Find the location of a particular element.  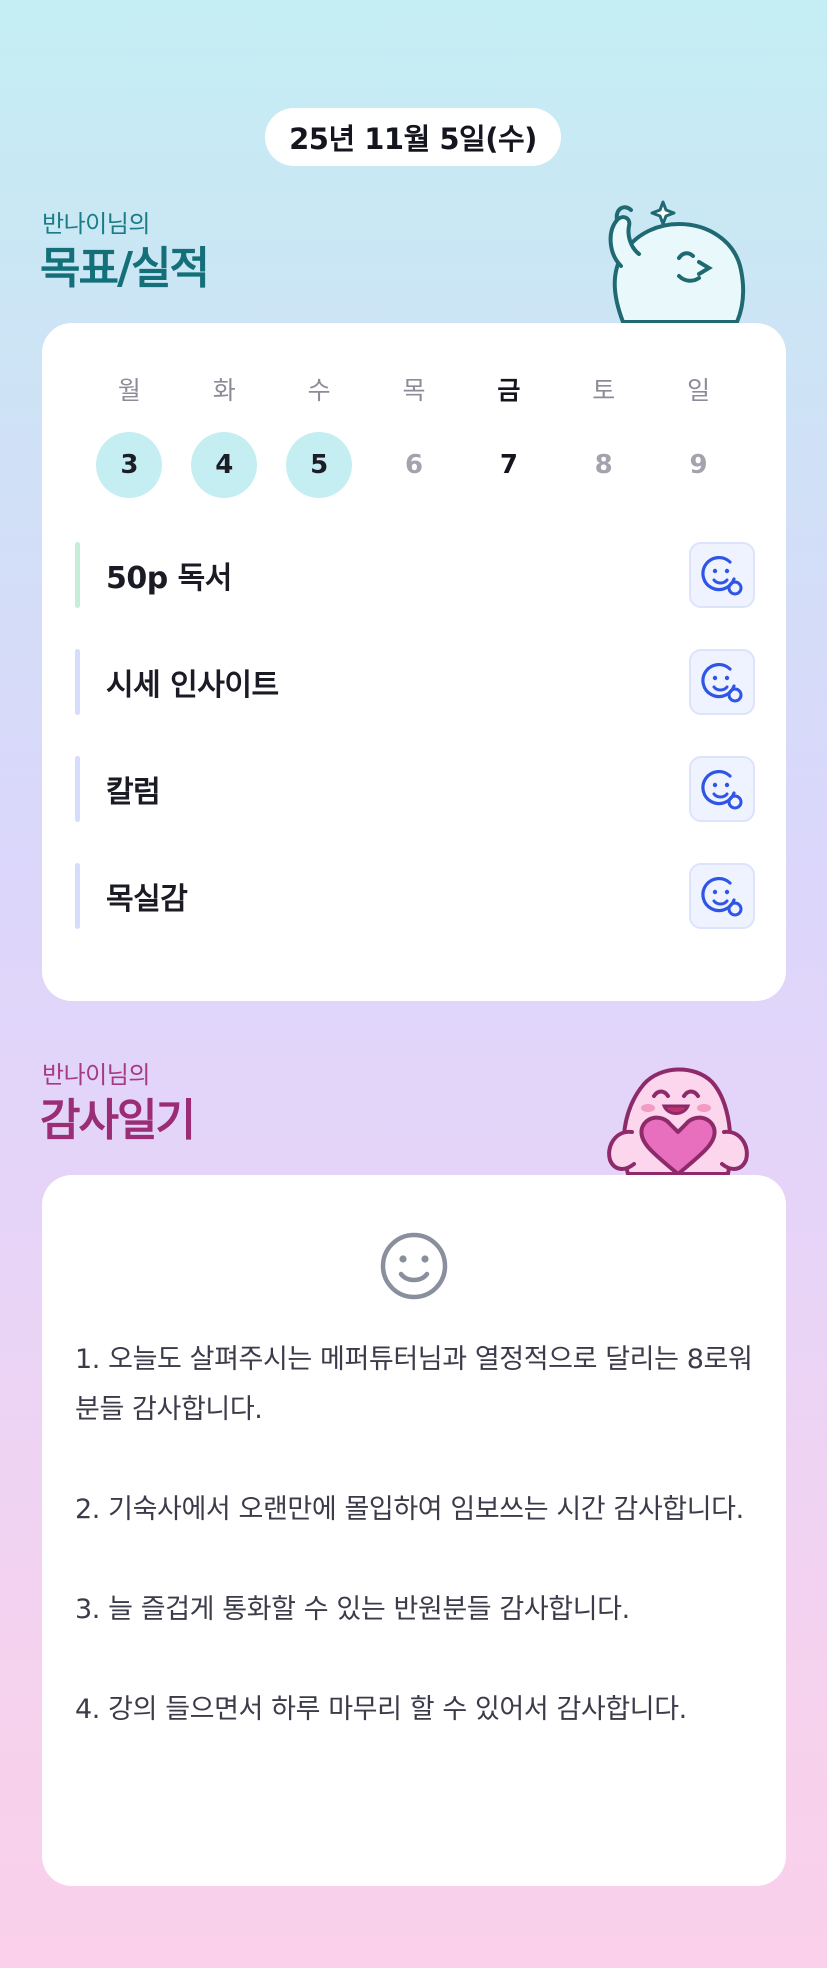

date-3: 3 is located at coordinates (129, 465).